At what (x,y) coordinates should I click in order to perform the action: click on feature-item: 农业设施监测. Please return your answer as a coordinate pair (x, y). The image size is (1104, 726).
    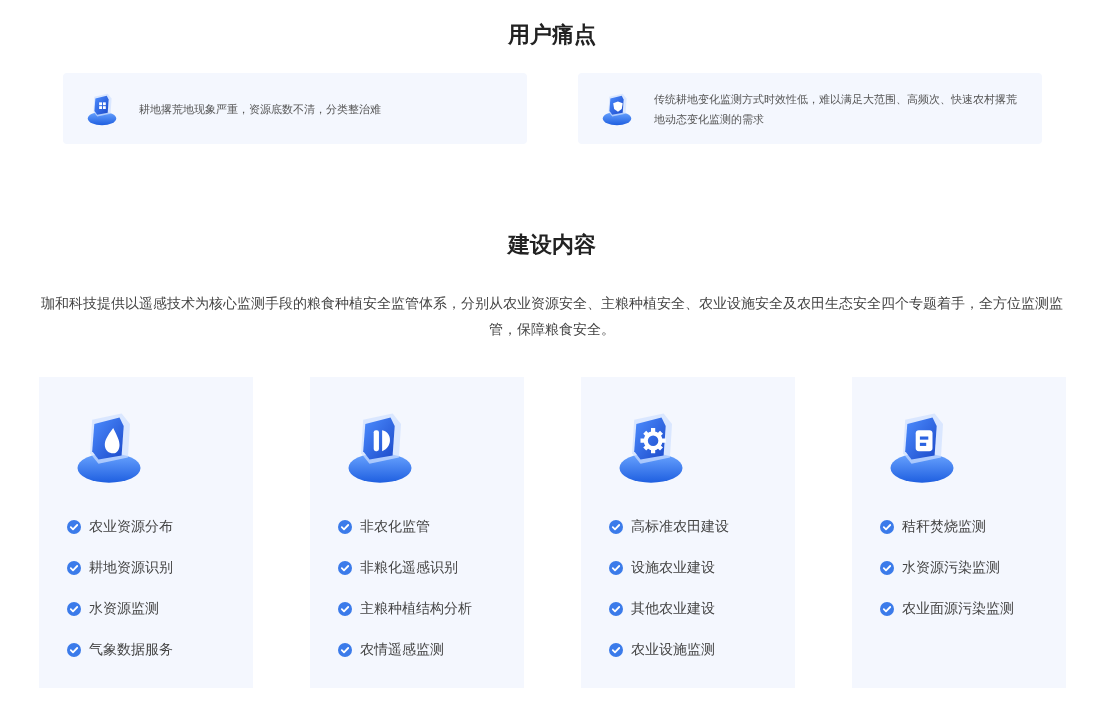
    Looking at the image, I should click on (672, 649).